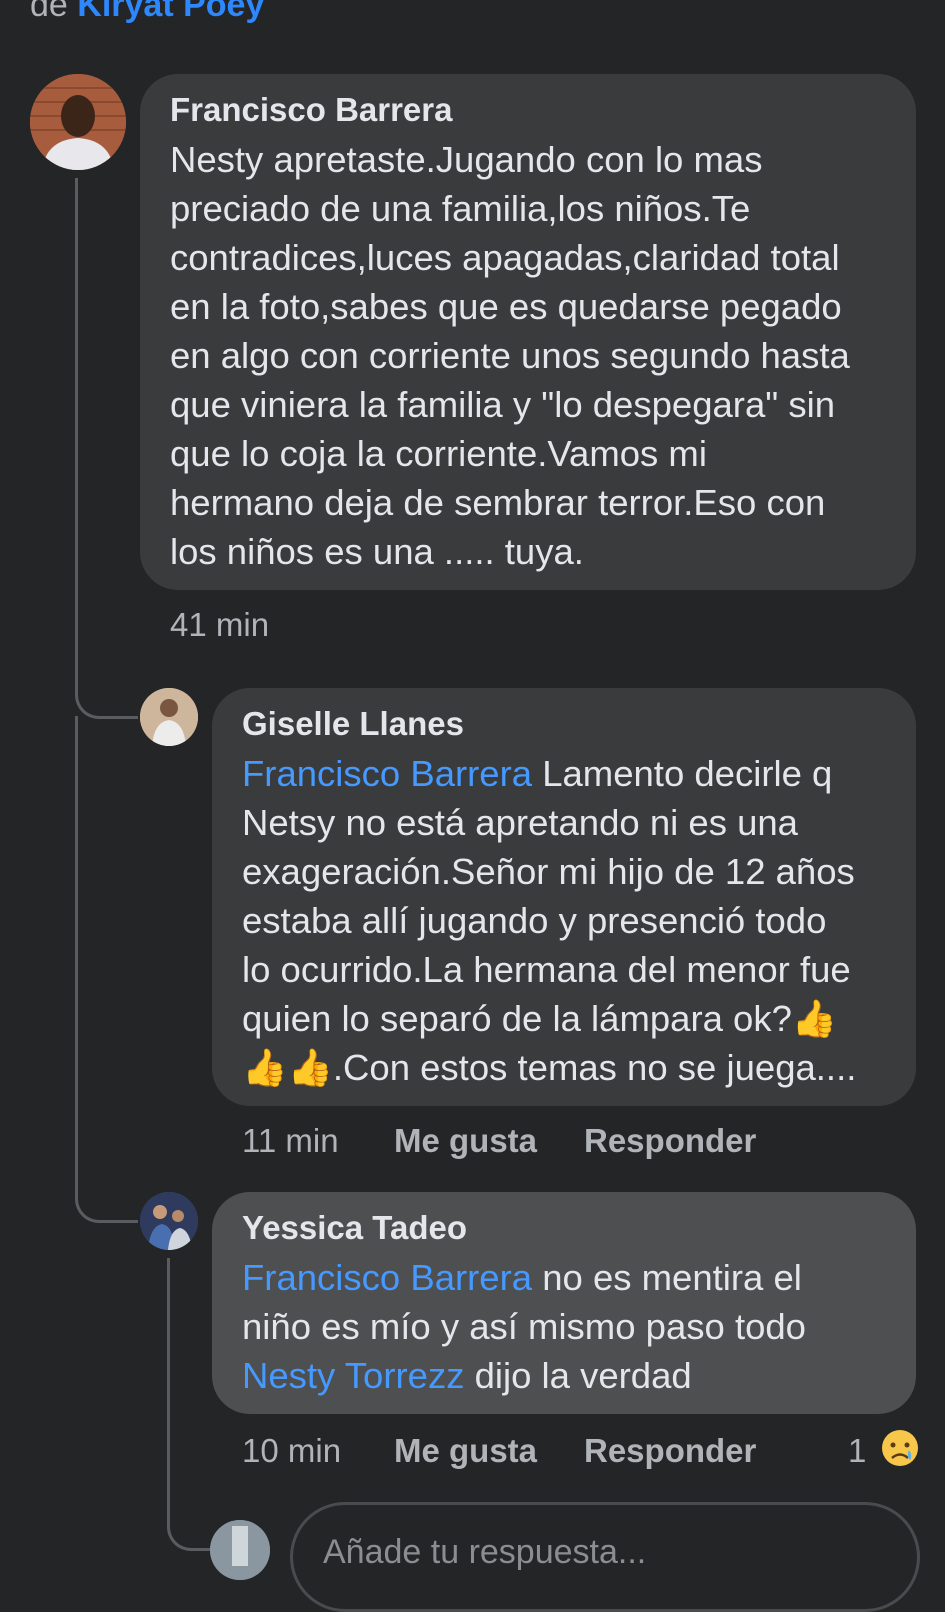 This screenshot has height=1612, width=945. What do you see at coordinates (857, 1450) in the screenshot?
I see `reaction-count: 1` at bounding box center [857, 1450].